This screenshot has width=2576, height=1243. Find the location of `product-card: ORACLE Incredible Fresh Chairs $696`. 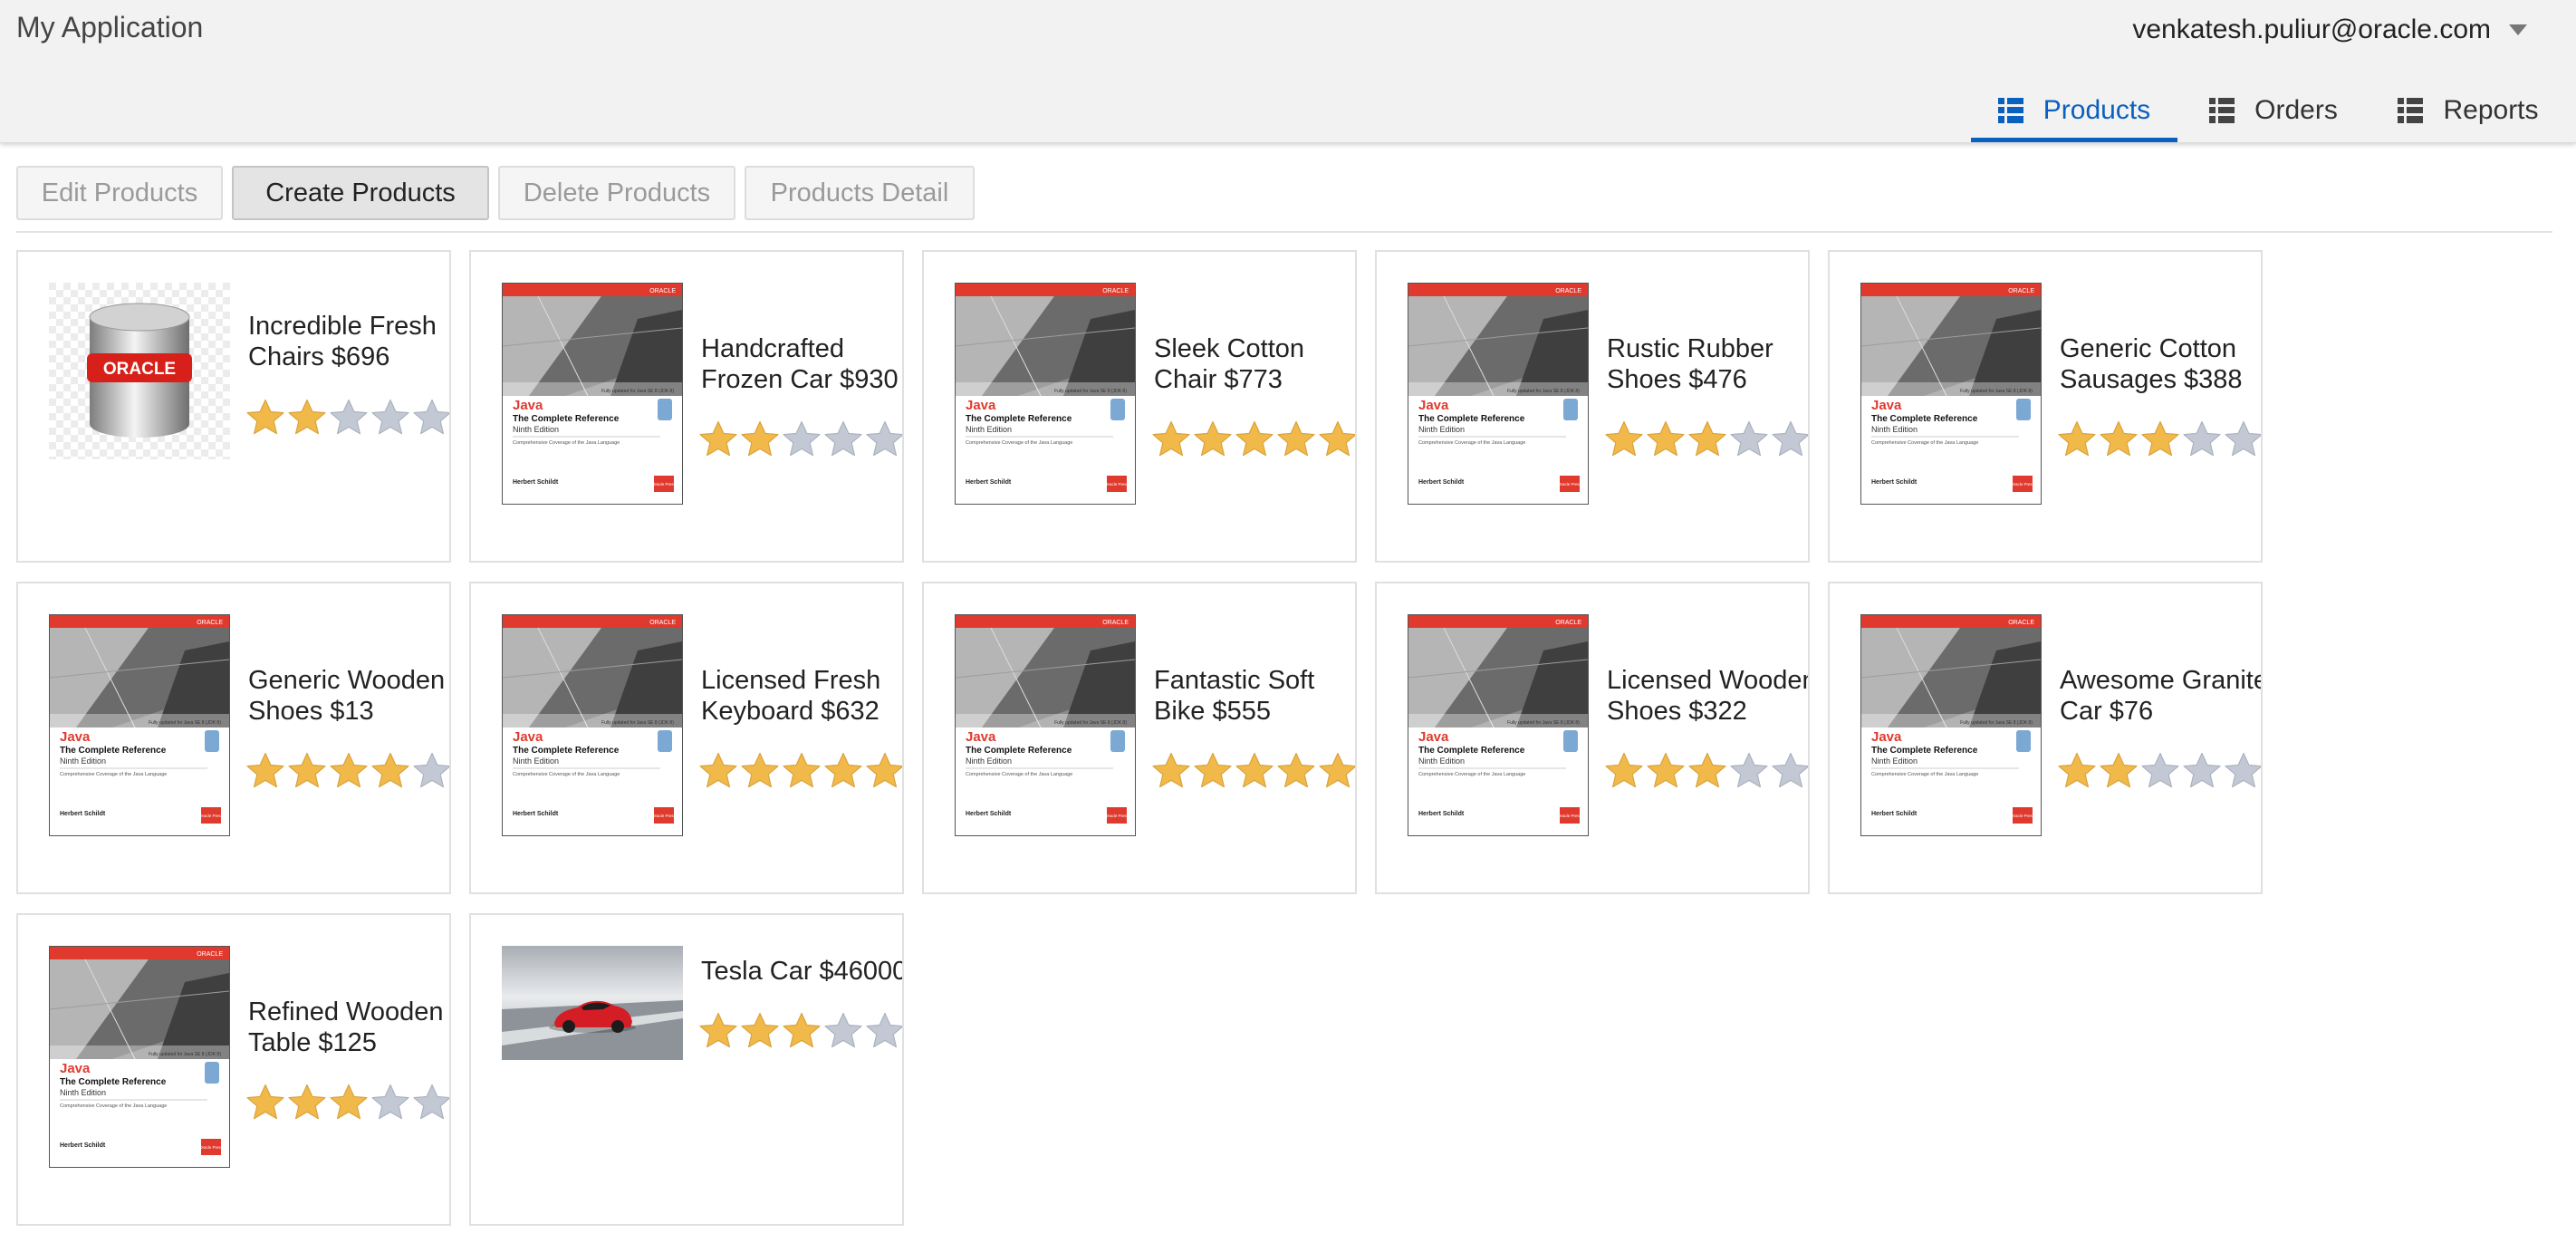

product-card: ORACLE Incredible Fresh Chairs $696 is located at coordinates (233, 406).